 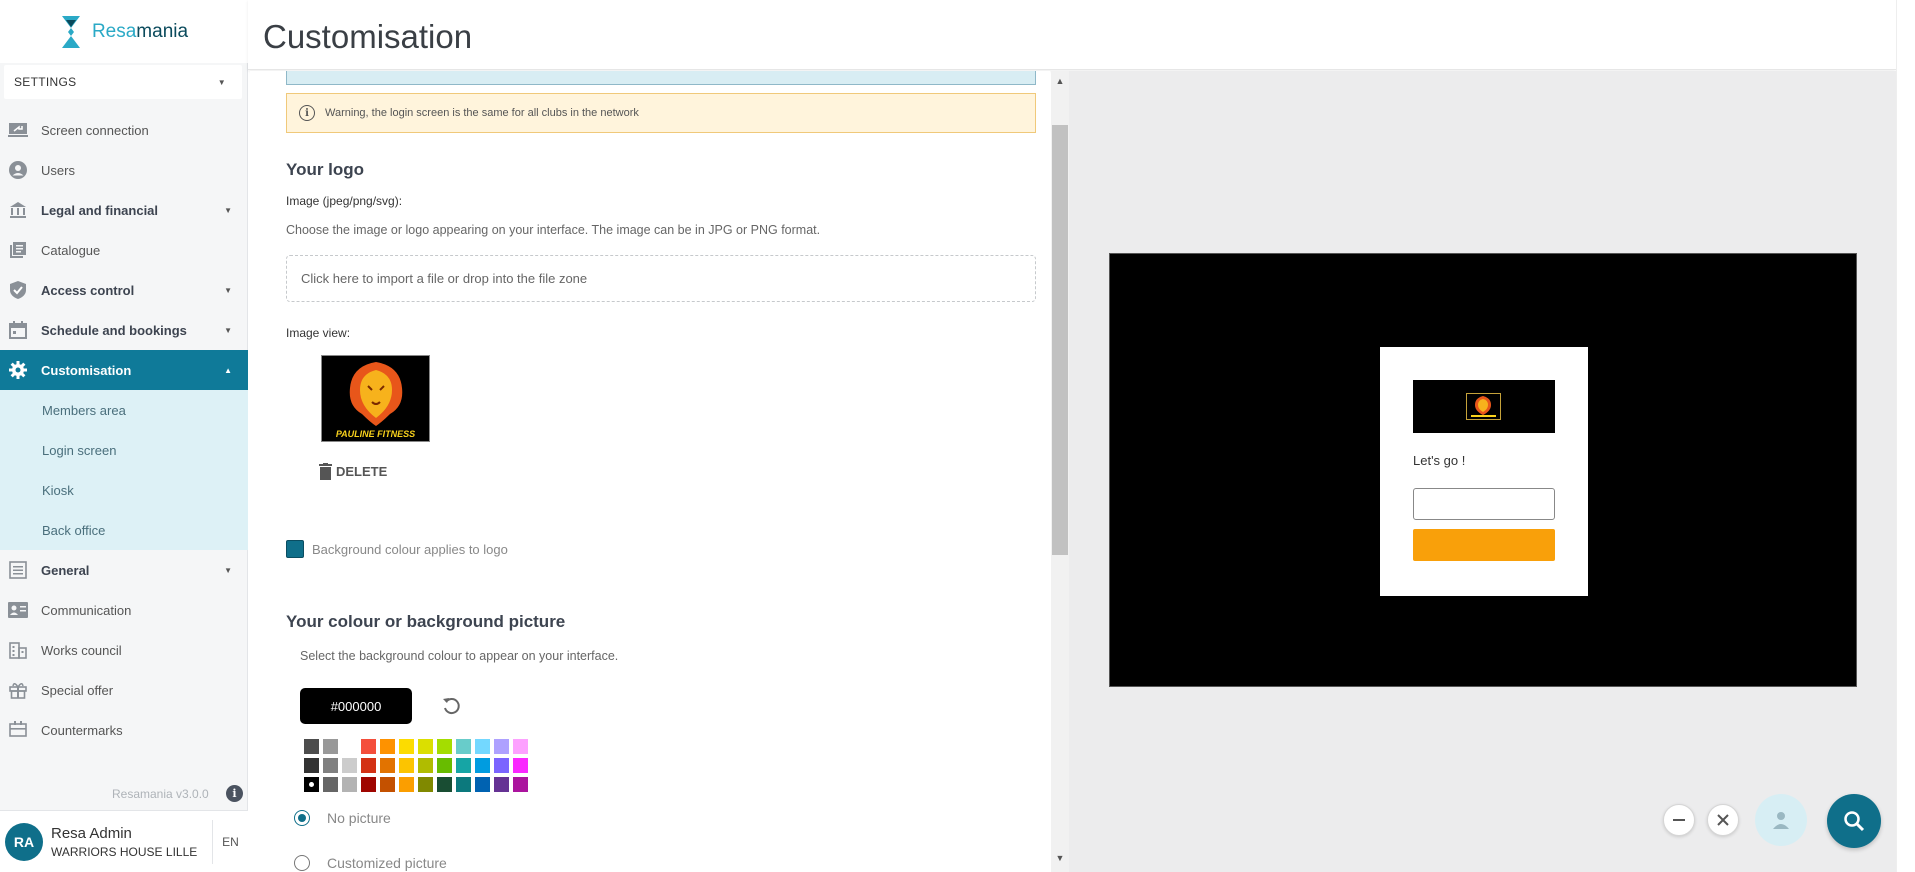 I want to click on delete-logo-button: DELETE, so click(x=353, y=471).